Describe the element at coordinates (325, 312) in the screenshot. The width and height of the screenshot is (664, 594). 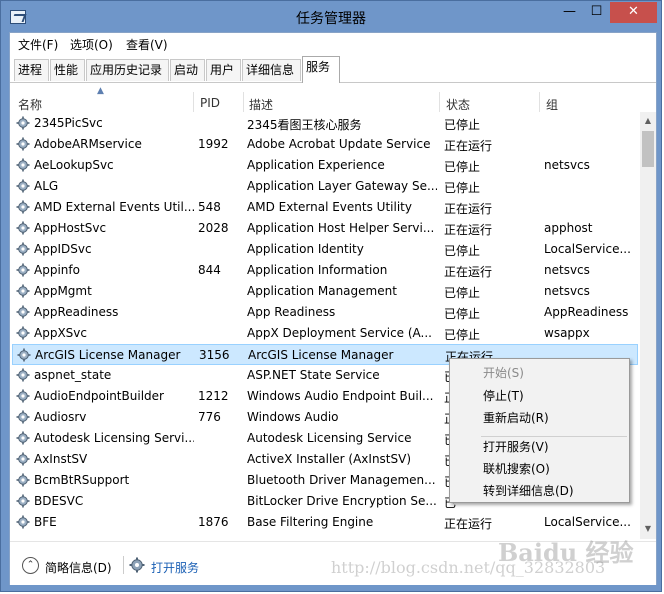
I see `table-row: AppReadiness App Readiness 已停止 AppReadiness` at that location.